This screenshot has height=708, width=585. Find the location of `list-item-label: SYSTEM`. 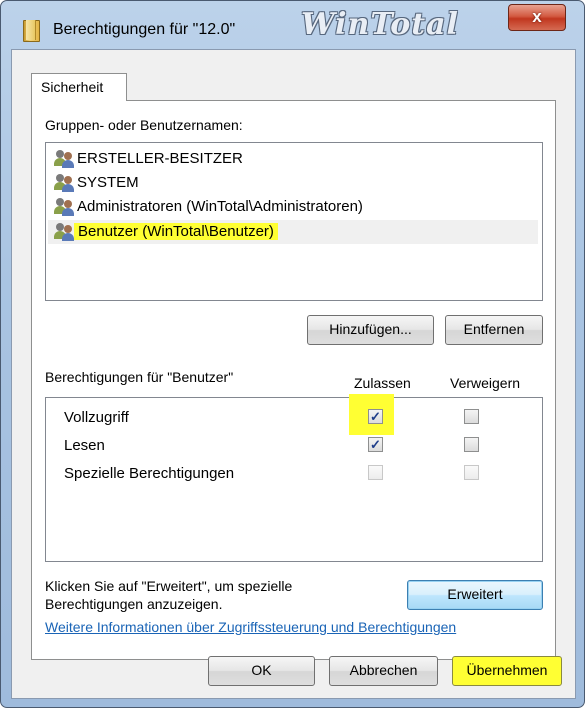

list-item-label: SYSTEM is located at coordinates (108, 182).